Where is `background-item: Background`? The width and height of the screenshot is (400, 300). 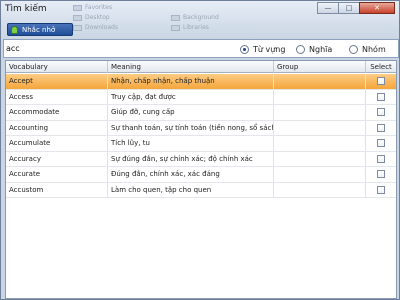 background-item: Background is located at coordinates (195, 17).